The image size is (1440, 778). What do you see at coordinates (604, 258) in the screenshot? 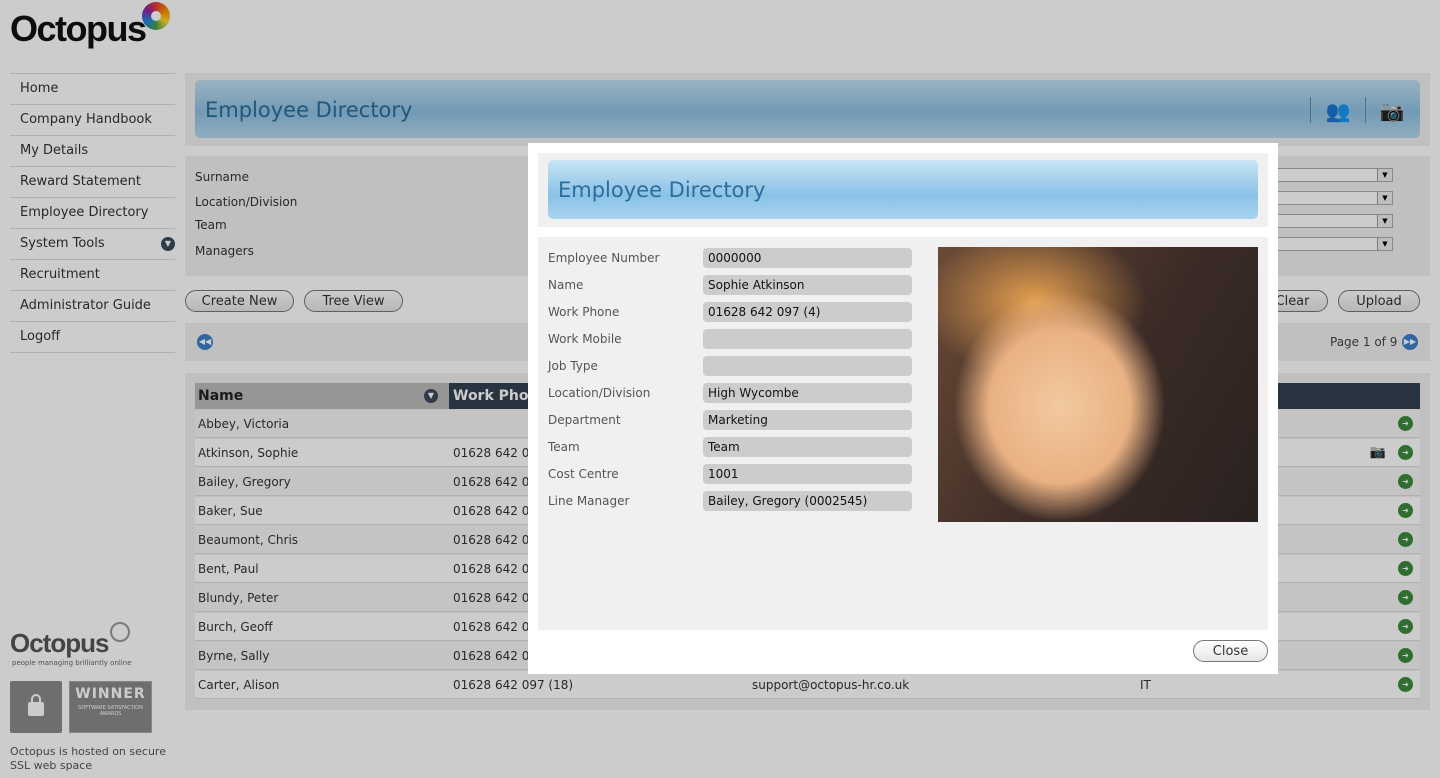
I see `field-label-employee-number: Employee Number` at bounding box center [604, 258].